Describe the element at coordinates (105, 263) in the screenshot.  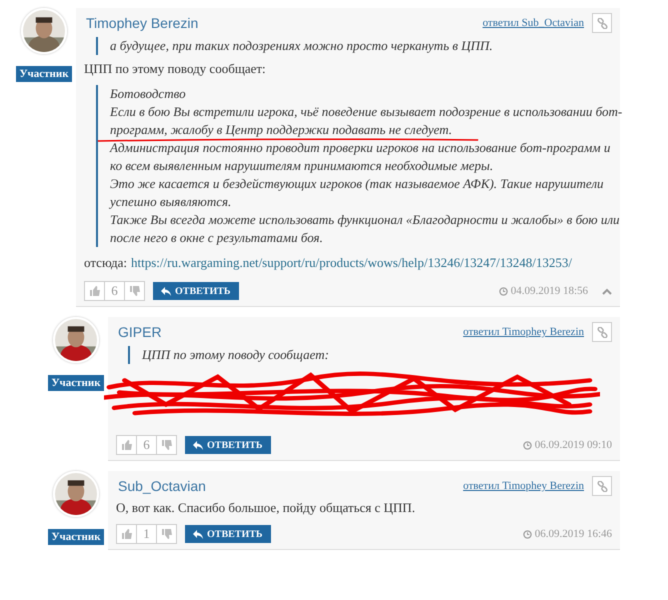
I see `link-label: отсюда:` at that location.